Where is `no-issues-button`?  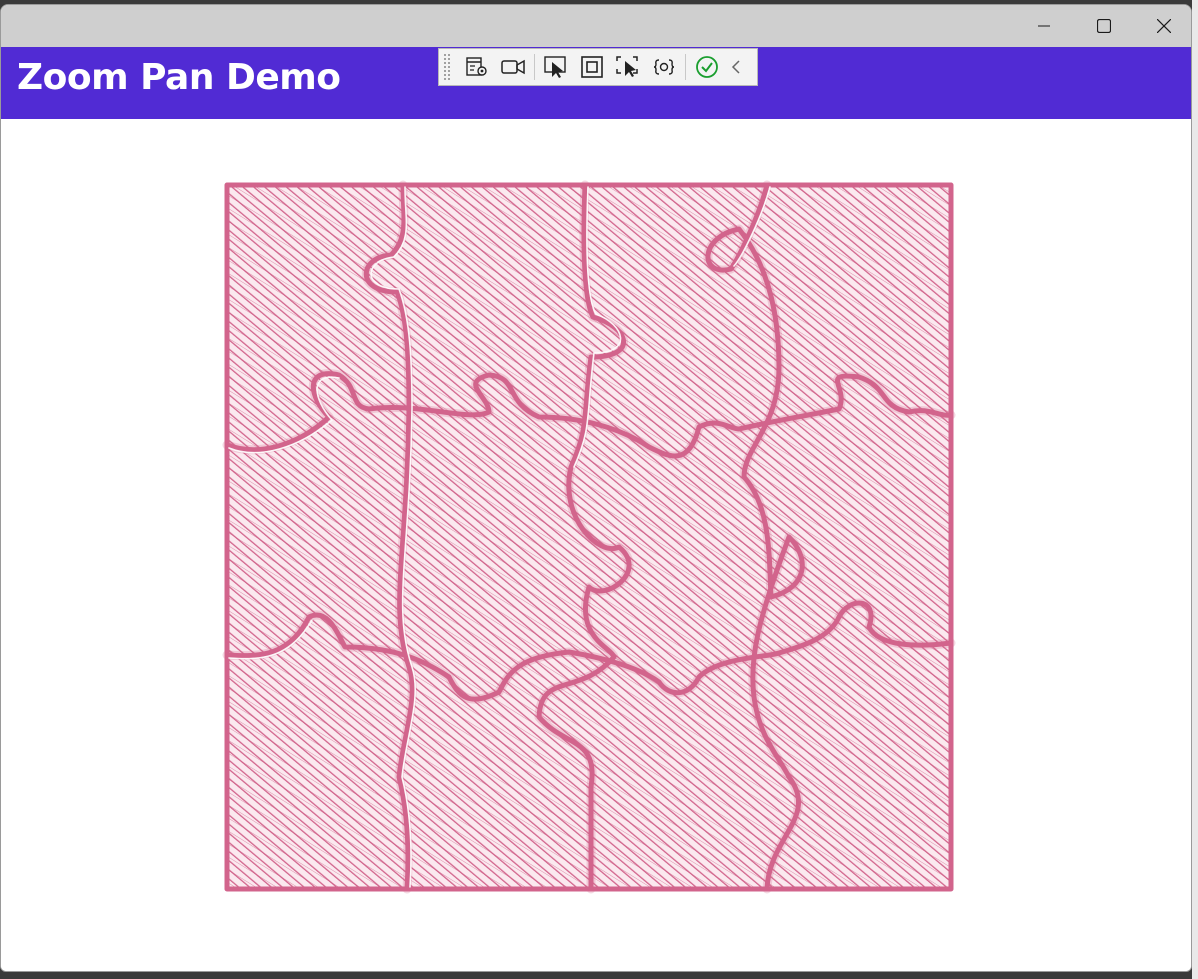
no-issues-button is located at coordinates (707, 67).